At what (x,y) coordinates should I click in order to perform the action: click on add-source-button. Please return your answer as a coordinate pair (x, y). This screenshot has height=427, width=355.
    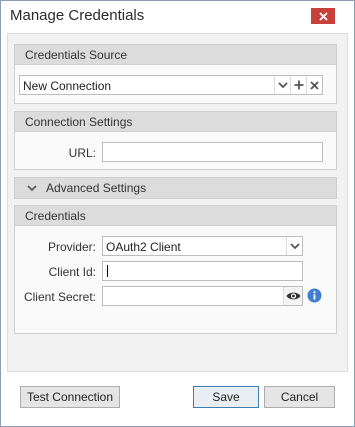
    Looking at the image, I should click on (298, 85).